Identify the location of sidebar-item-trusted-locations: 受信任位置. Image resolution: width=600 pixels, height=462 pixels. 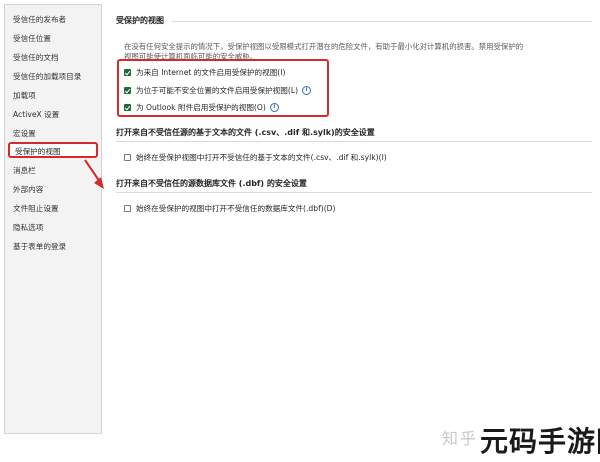
(32, 39).